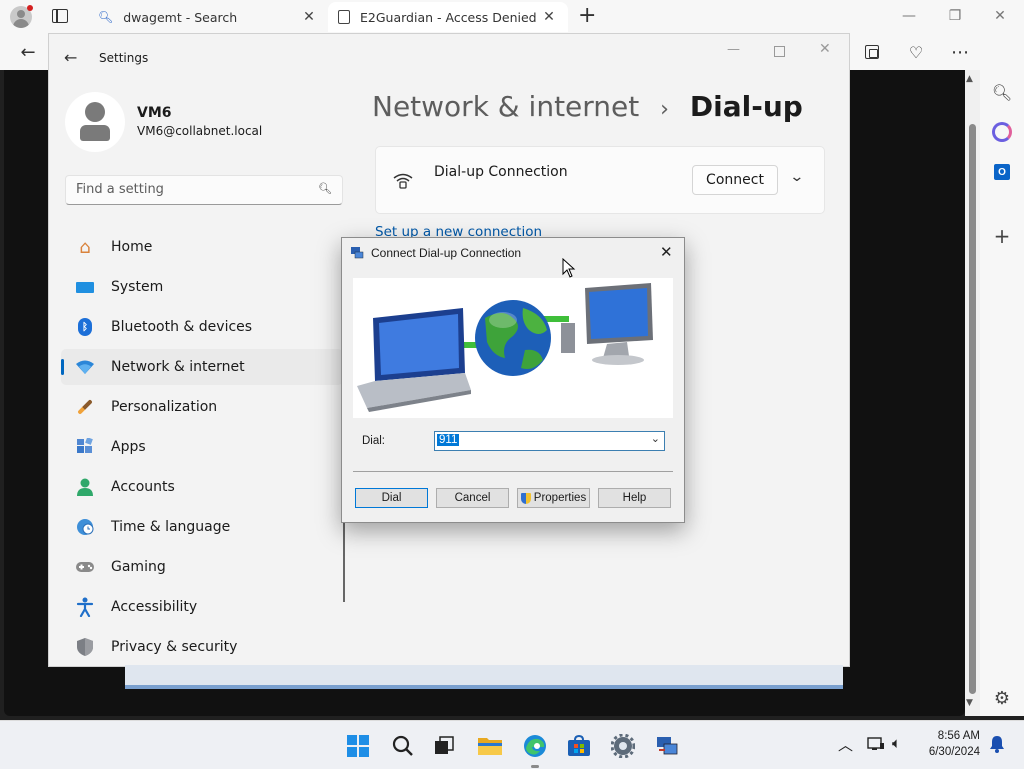 The height and width of the screenshot is (769, 1024). I want to click on wifi-icon, so click(85, 367).